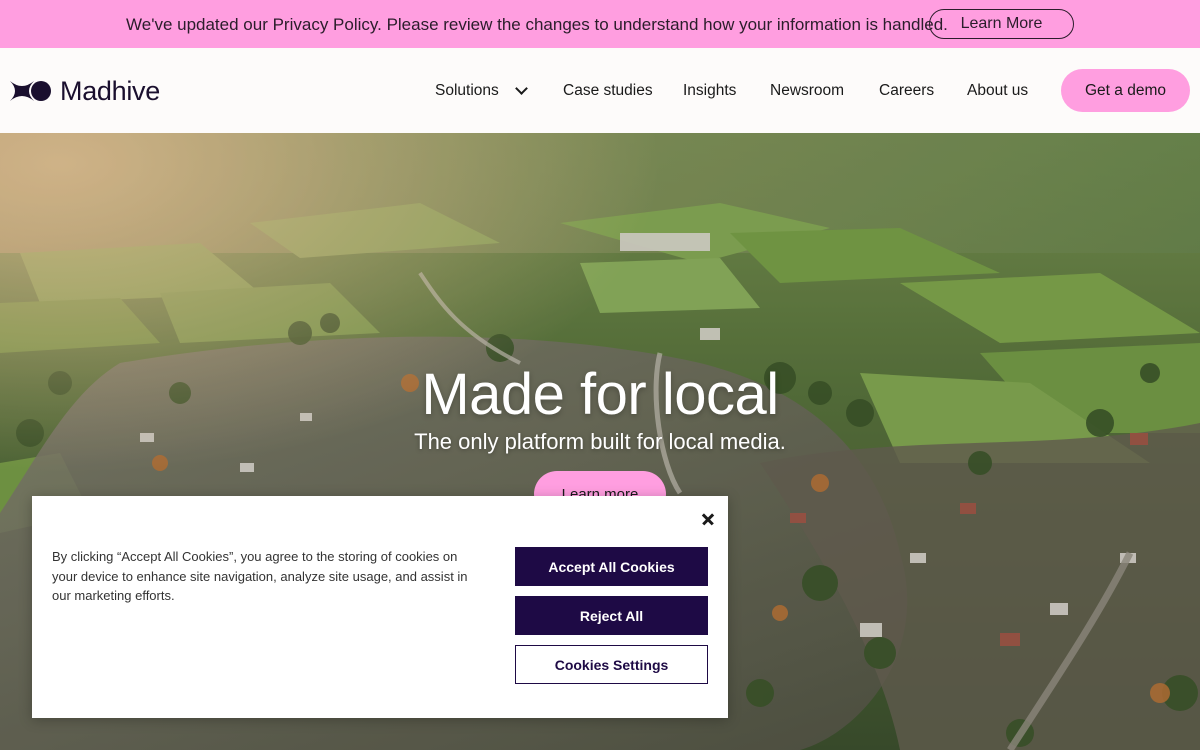  Describe the element at coordinates (600, 441) in the screenshot. I see `hero-subtitle: The only platform built for local media.` at that location.